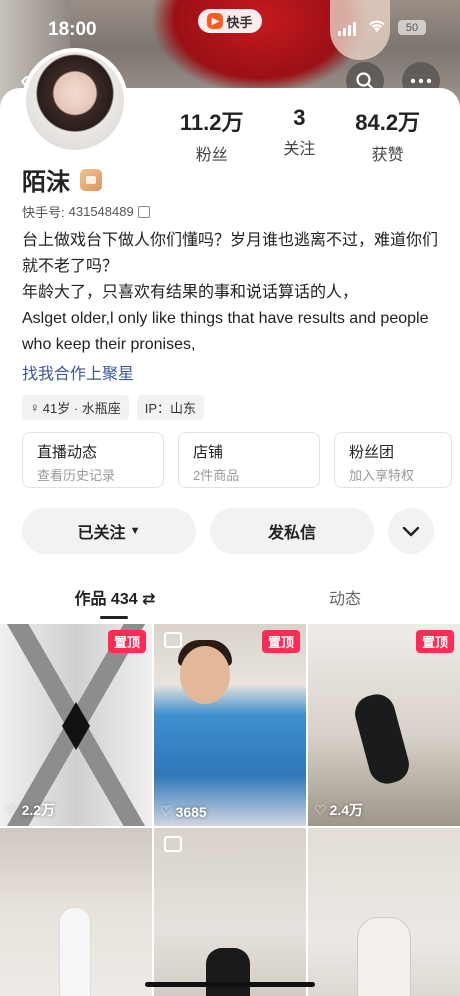 The image size is (460, 996). What do you see at coordinates (211, 122) in the screenshot?
I see `stat-followers-value: 11.2万` at bounding box center [211, 122].